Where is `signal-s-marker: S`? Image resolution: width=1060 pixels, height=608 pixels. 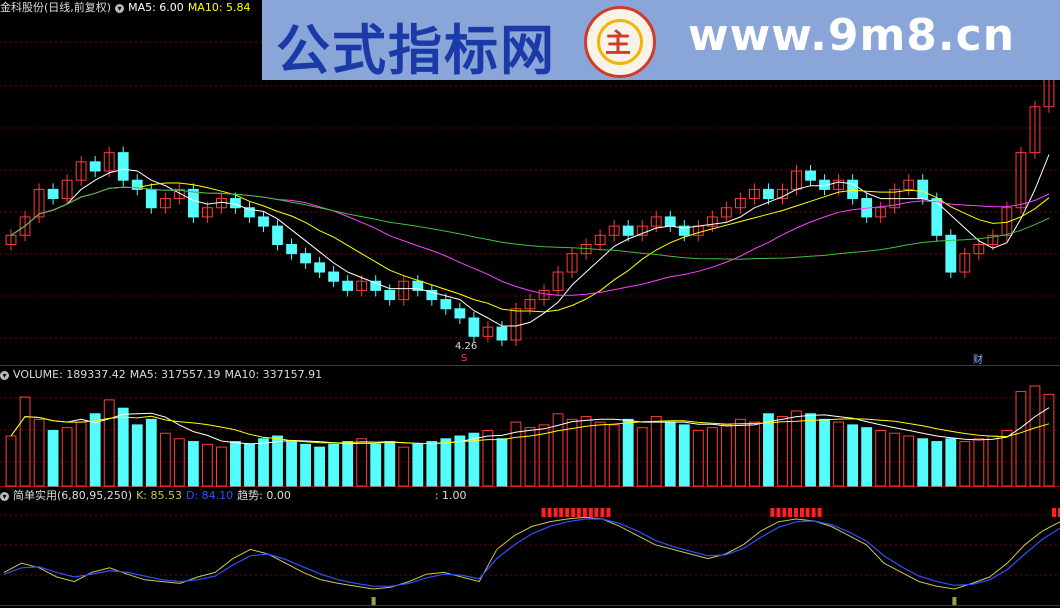 signal-s-marker: S is located at coordinates (464, 358).